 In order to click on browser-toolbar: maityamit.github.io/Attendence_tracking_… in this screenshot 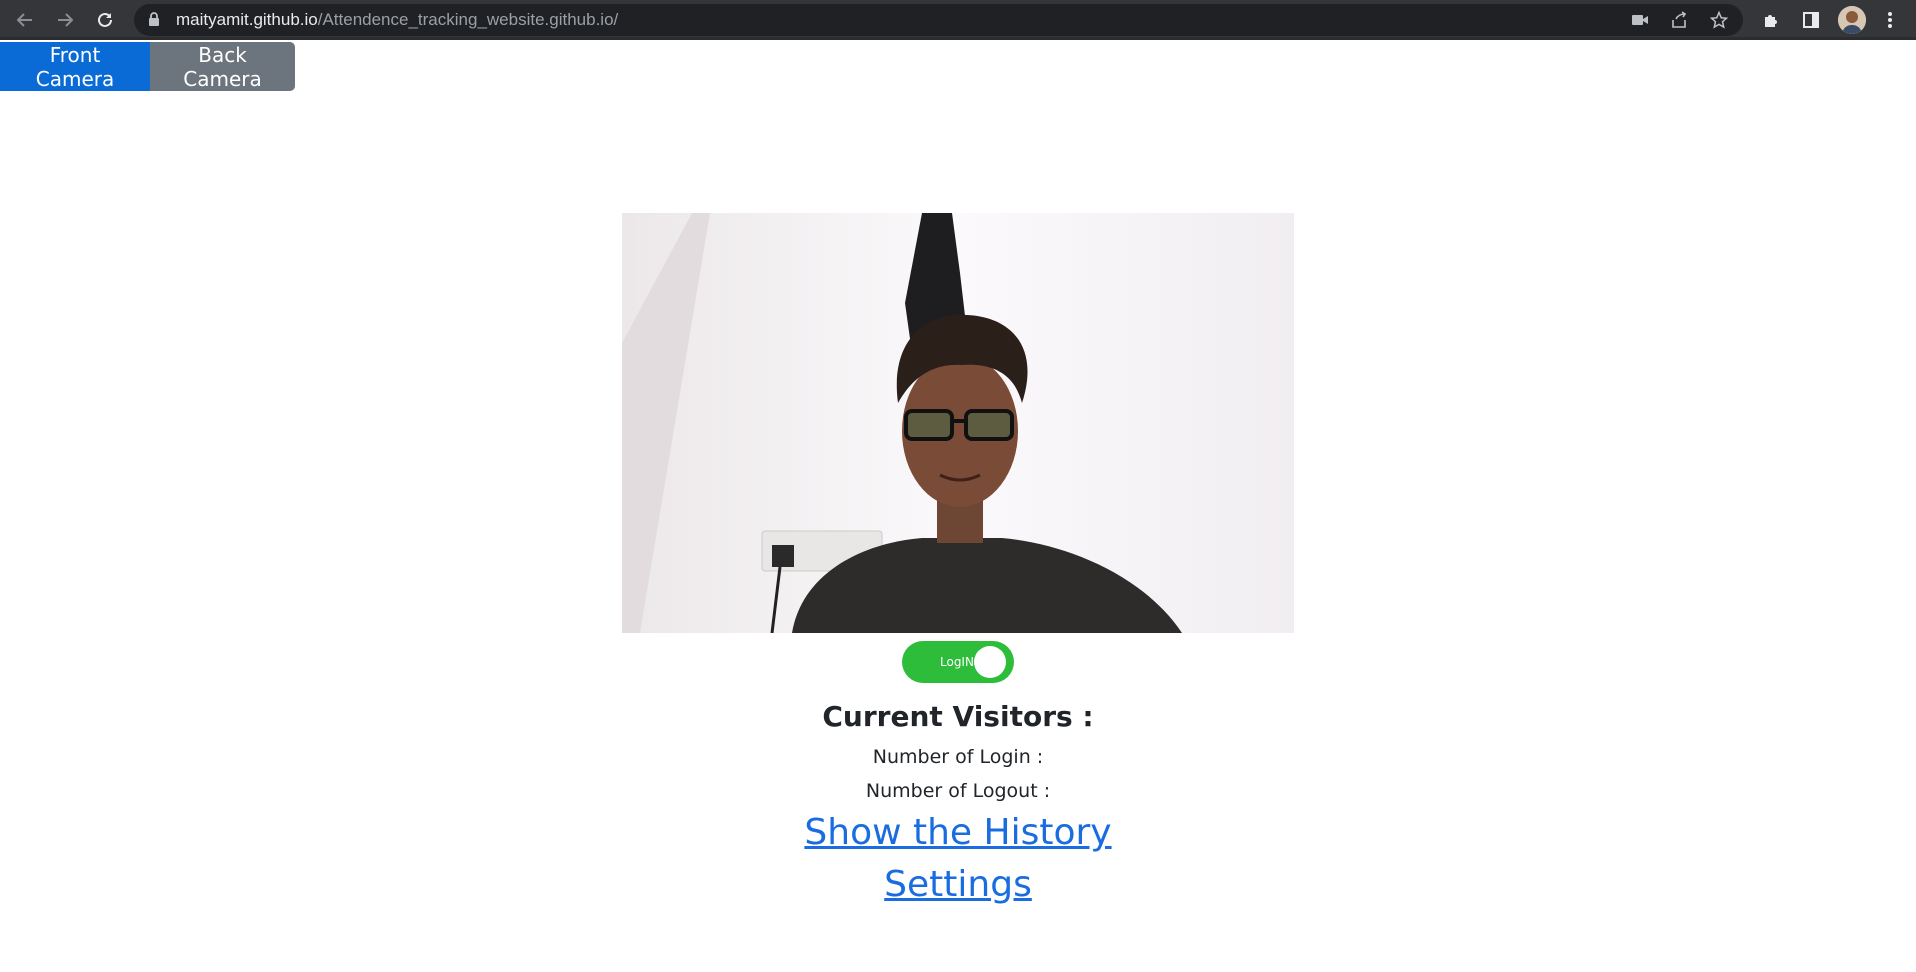, I will do `click(958, 20)`.